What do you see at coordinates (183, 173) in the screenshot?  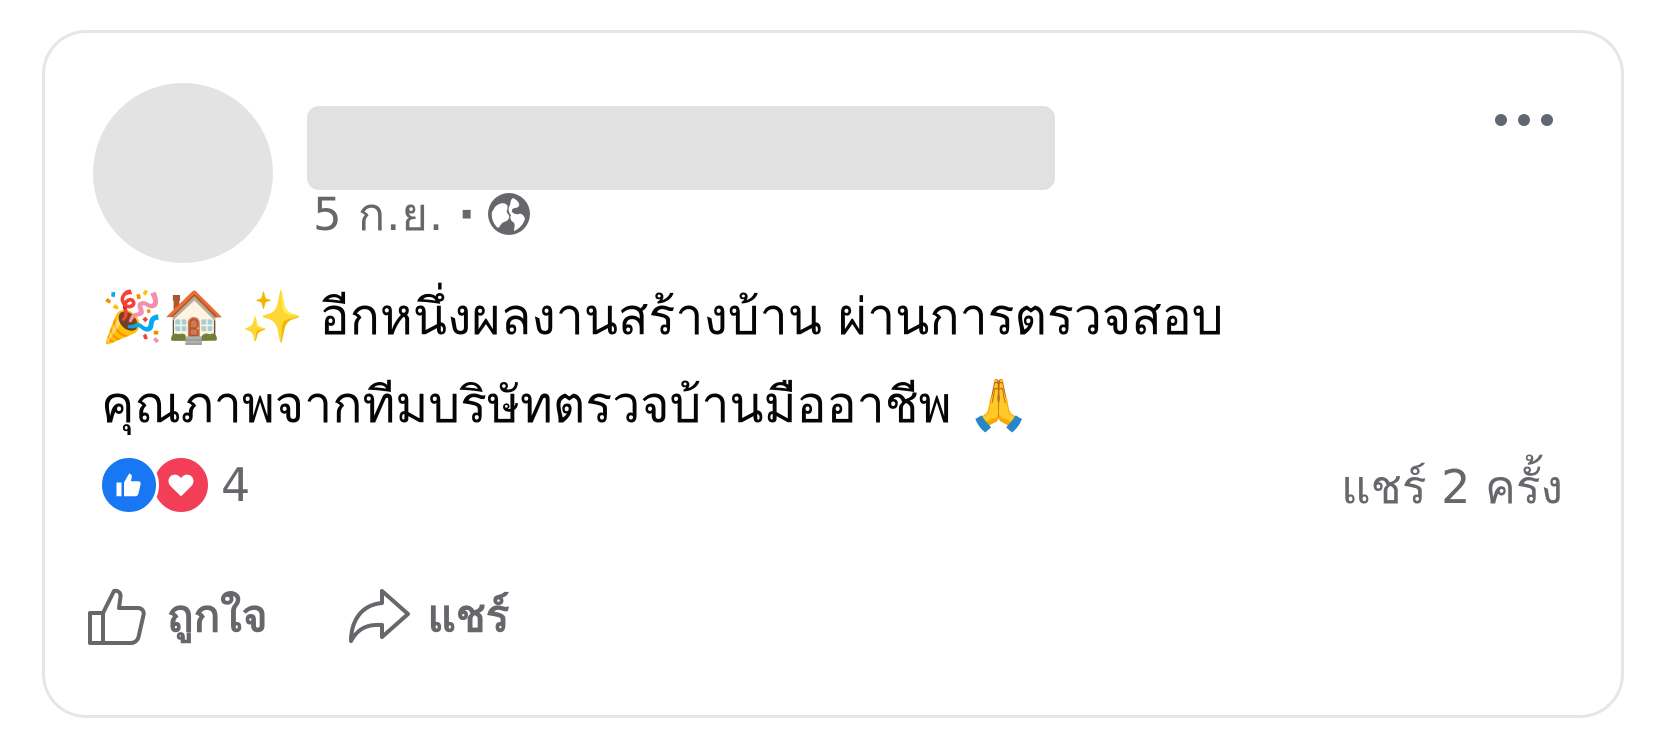 I see `avatar` at bounding box center [183, 173].